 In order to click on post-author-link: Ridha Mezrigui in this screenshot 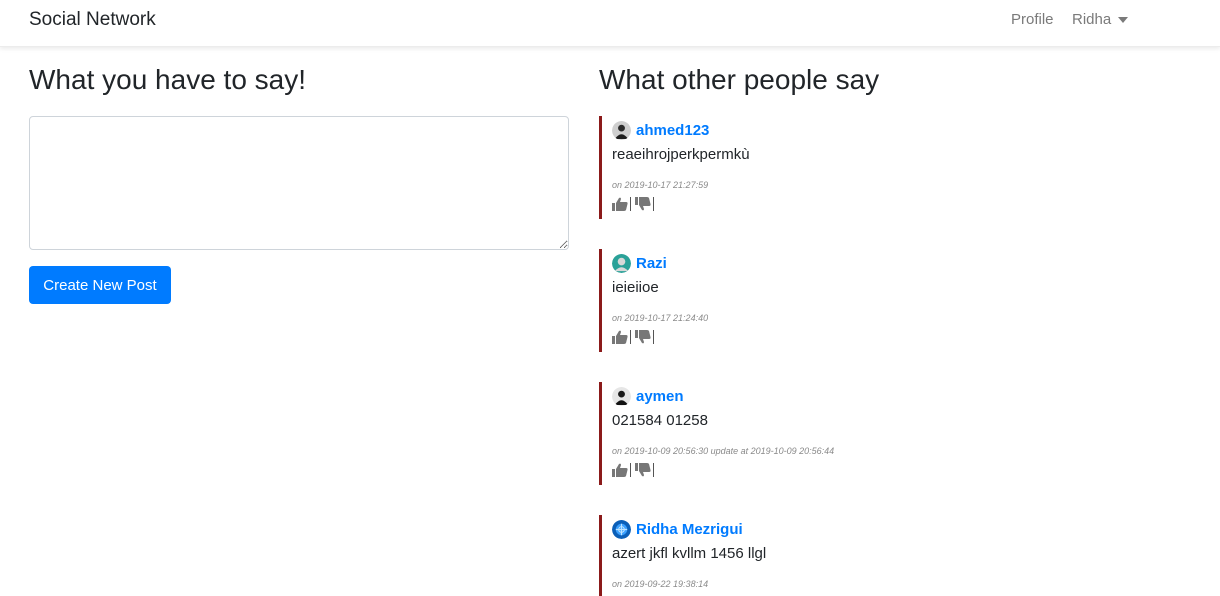, I will do `click(689, 529)`.